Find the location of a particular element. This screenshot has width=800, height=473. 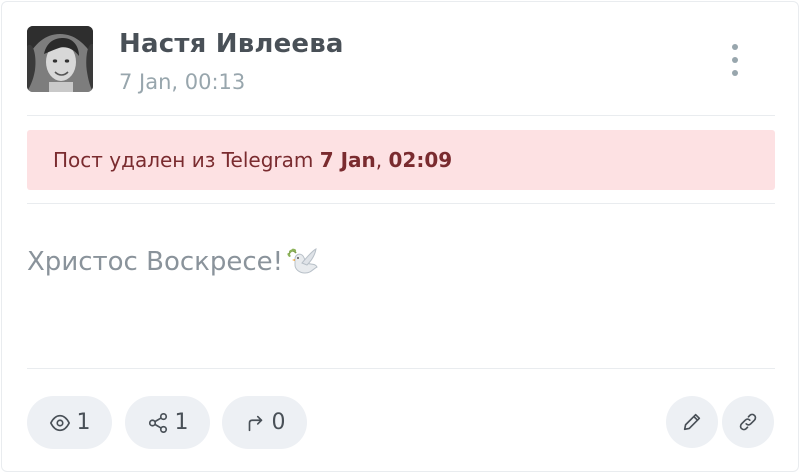

link-button is located at coordinates (748, 422).